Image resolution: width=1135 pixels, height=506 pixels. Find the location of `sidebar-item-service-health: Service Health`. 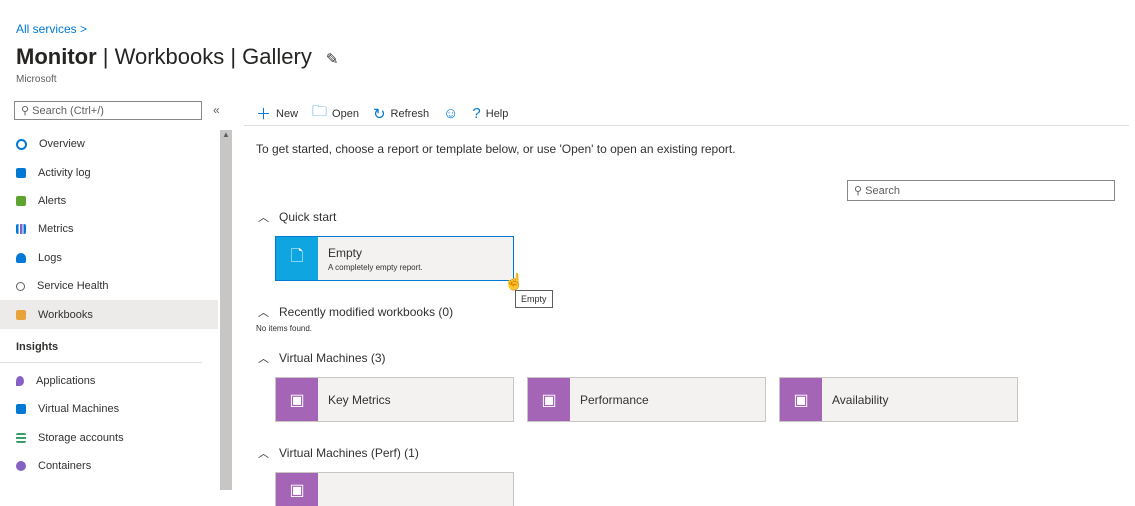

sidebar-item-service-health: Service Health is located at coordinates (109, 286).